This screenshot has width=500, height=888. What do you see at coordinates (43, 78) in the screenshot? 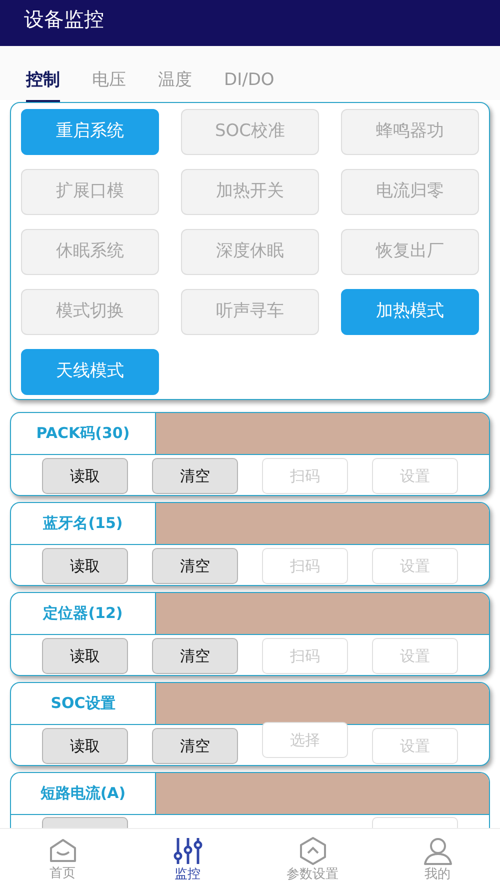
I see `tab: 控制` at bounding box center [43, 78].